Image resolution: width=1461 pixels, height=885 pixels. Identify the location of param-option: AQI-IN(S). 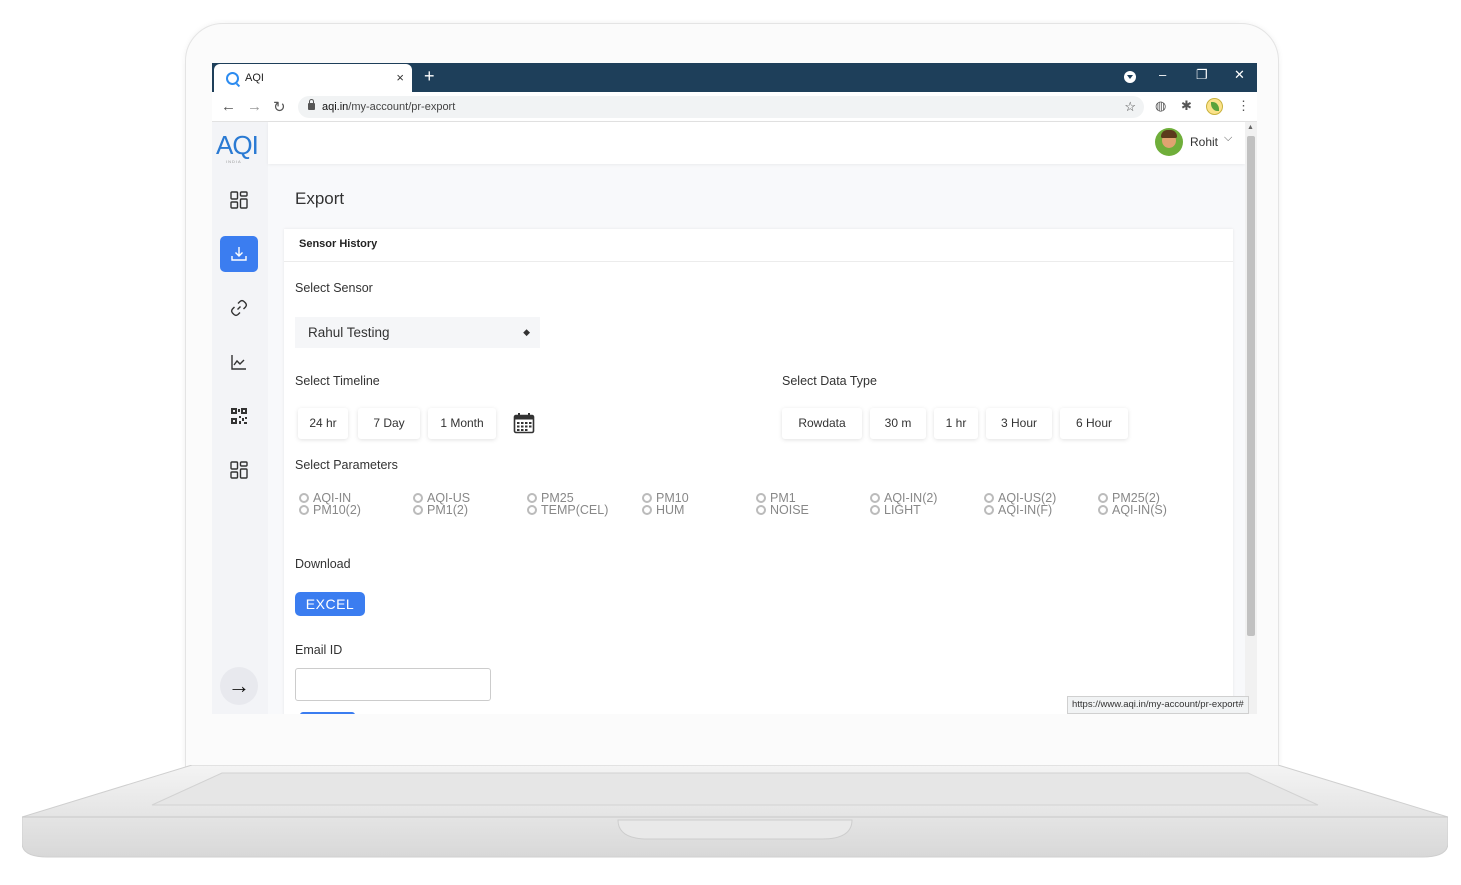
(1132, 510).